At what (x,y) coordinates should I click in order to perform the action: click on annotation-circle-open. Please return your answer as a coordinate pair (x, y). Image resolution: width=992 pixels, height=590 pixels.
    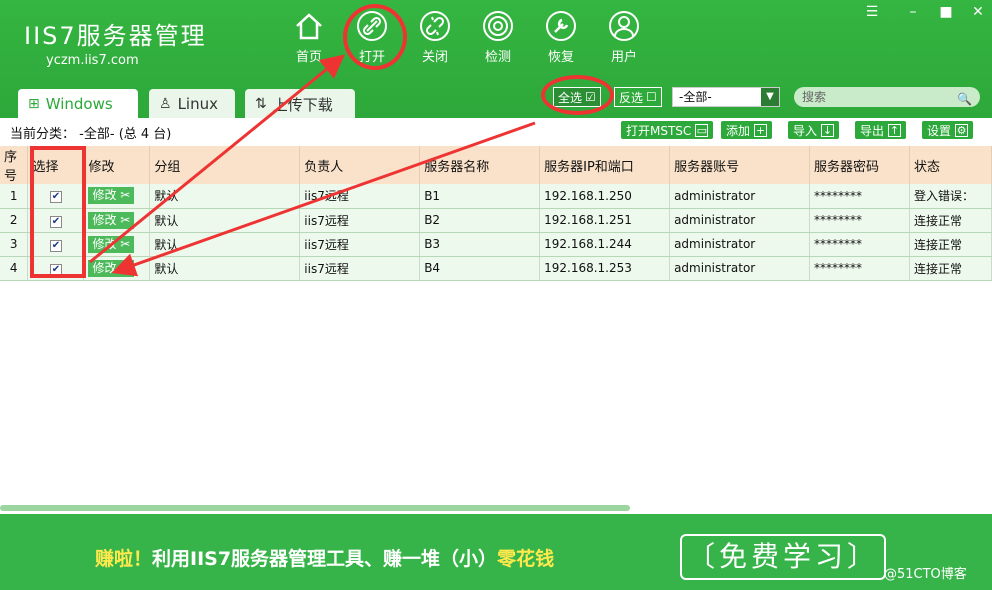
    Looking at the image, I should click on (375, 37).